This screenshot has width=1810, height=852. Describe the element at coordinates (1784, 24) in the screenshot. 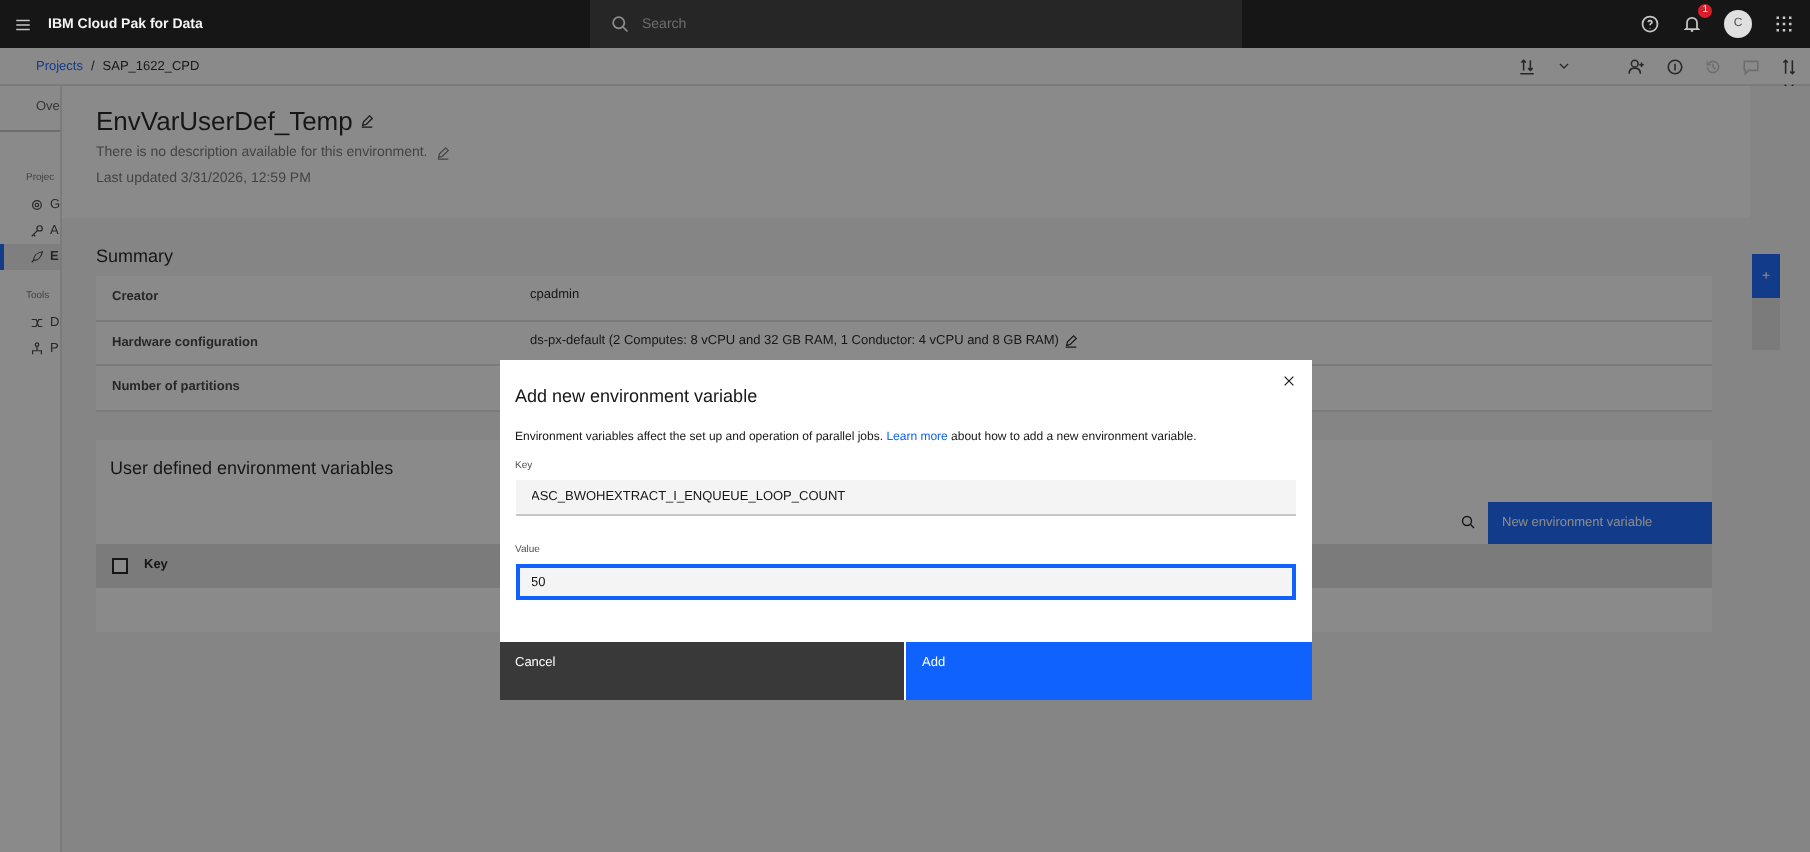

I see `app-switcher-icon` at that location.